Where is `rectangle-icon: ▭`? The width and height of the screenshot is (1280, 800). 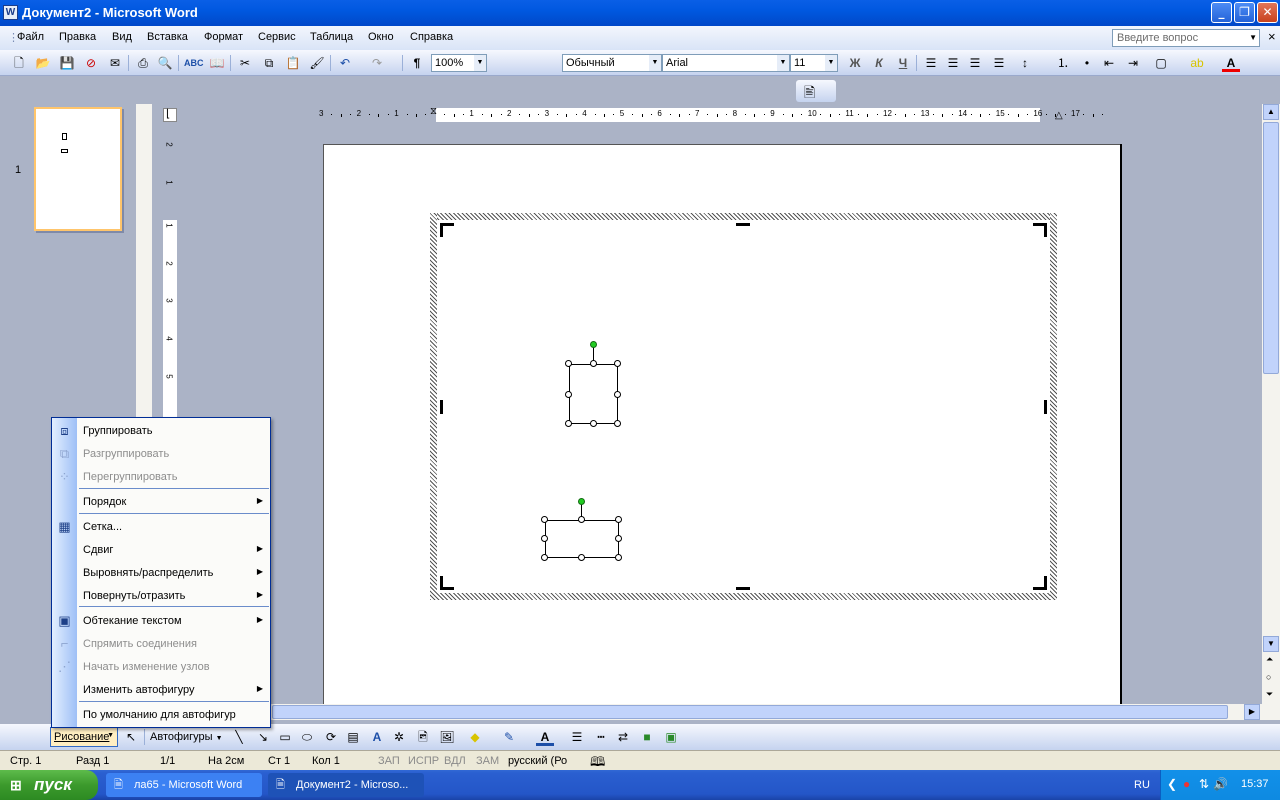 rectangle-icon: ▭ is located at coordinates (285, 737).